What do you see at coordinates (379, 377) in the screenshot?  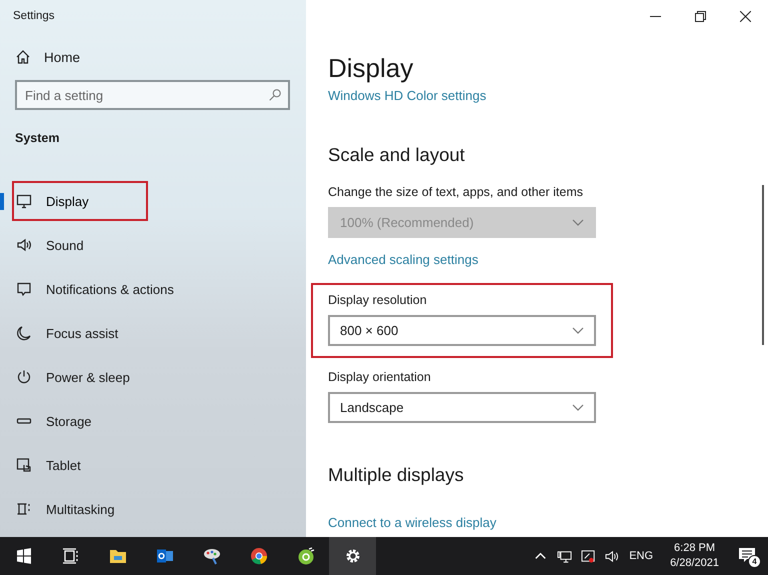 I see `field-label: Display orientation` at bounding box center [379, 377].